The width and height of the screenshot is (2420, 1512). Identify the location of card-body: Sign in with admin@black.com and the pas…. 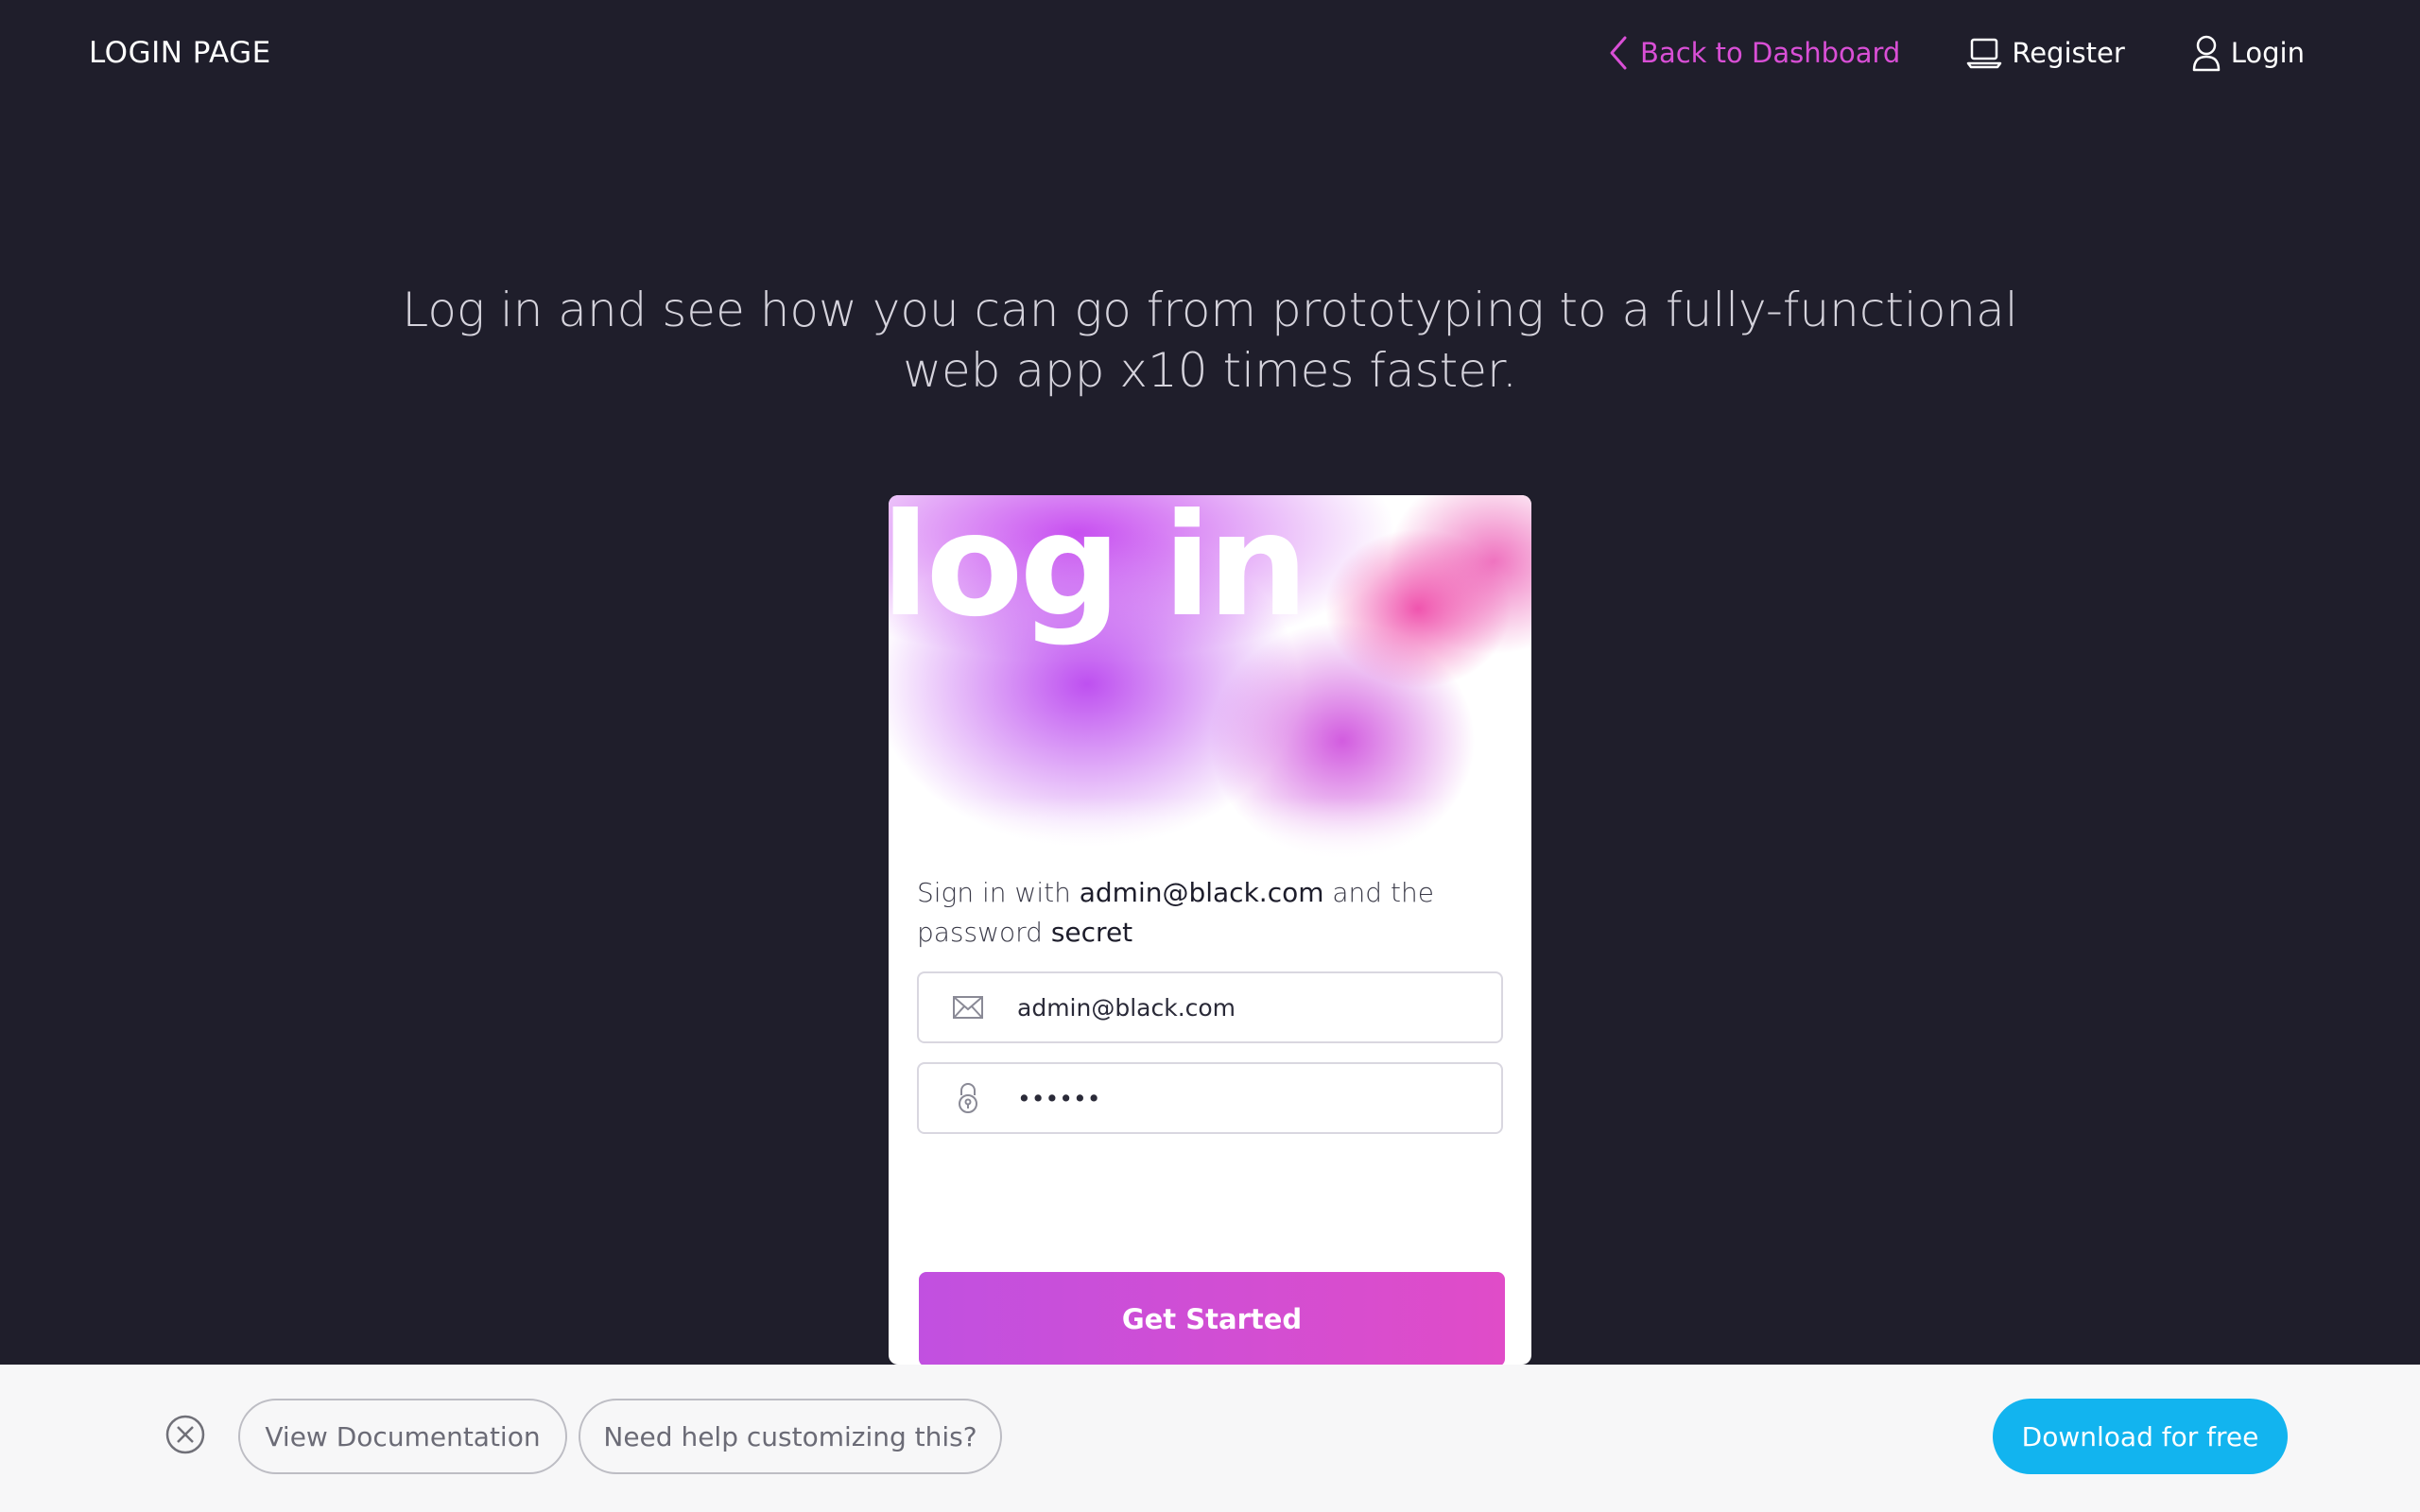
(1210, 1003).